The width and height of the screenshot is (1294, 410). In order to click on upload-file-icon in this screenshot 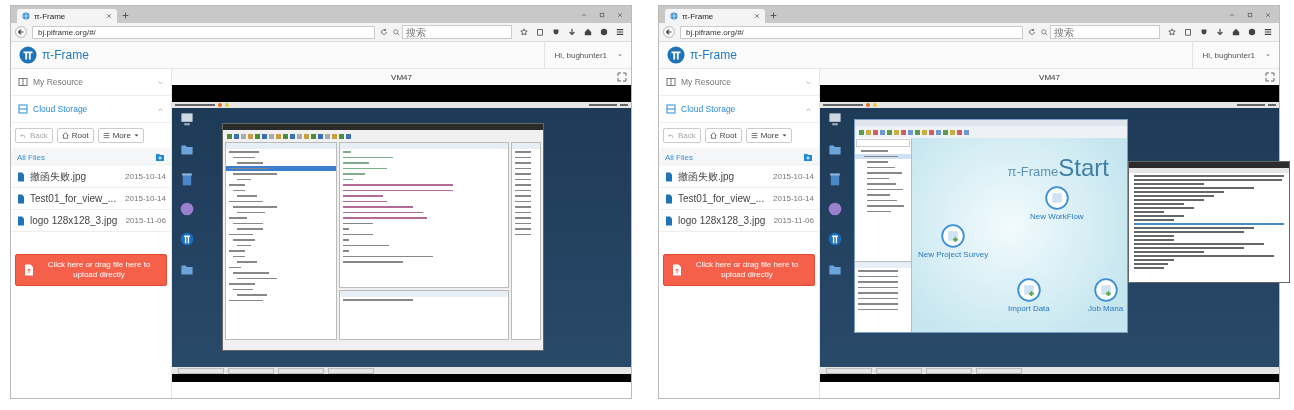, I will do `click(29, 270)`.